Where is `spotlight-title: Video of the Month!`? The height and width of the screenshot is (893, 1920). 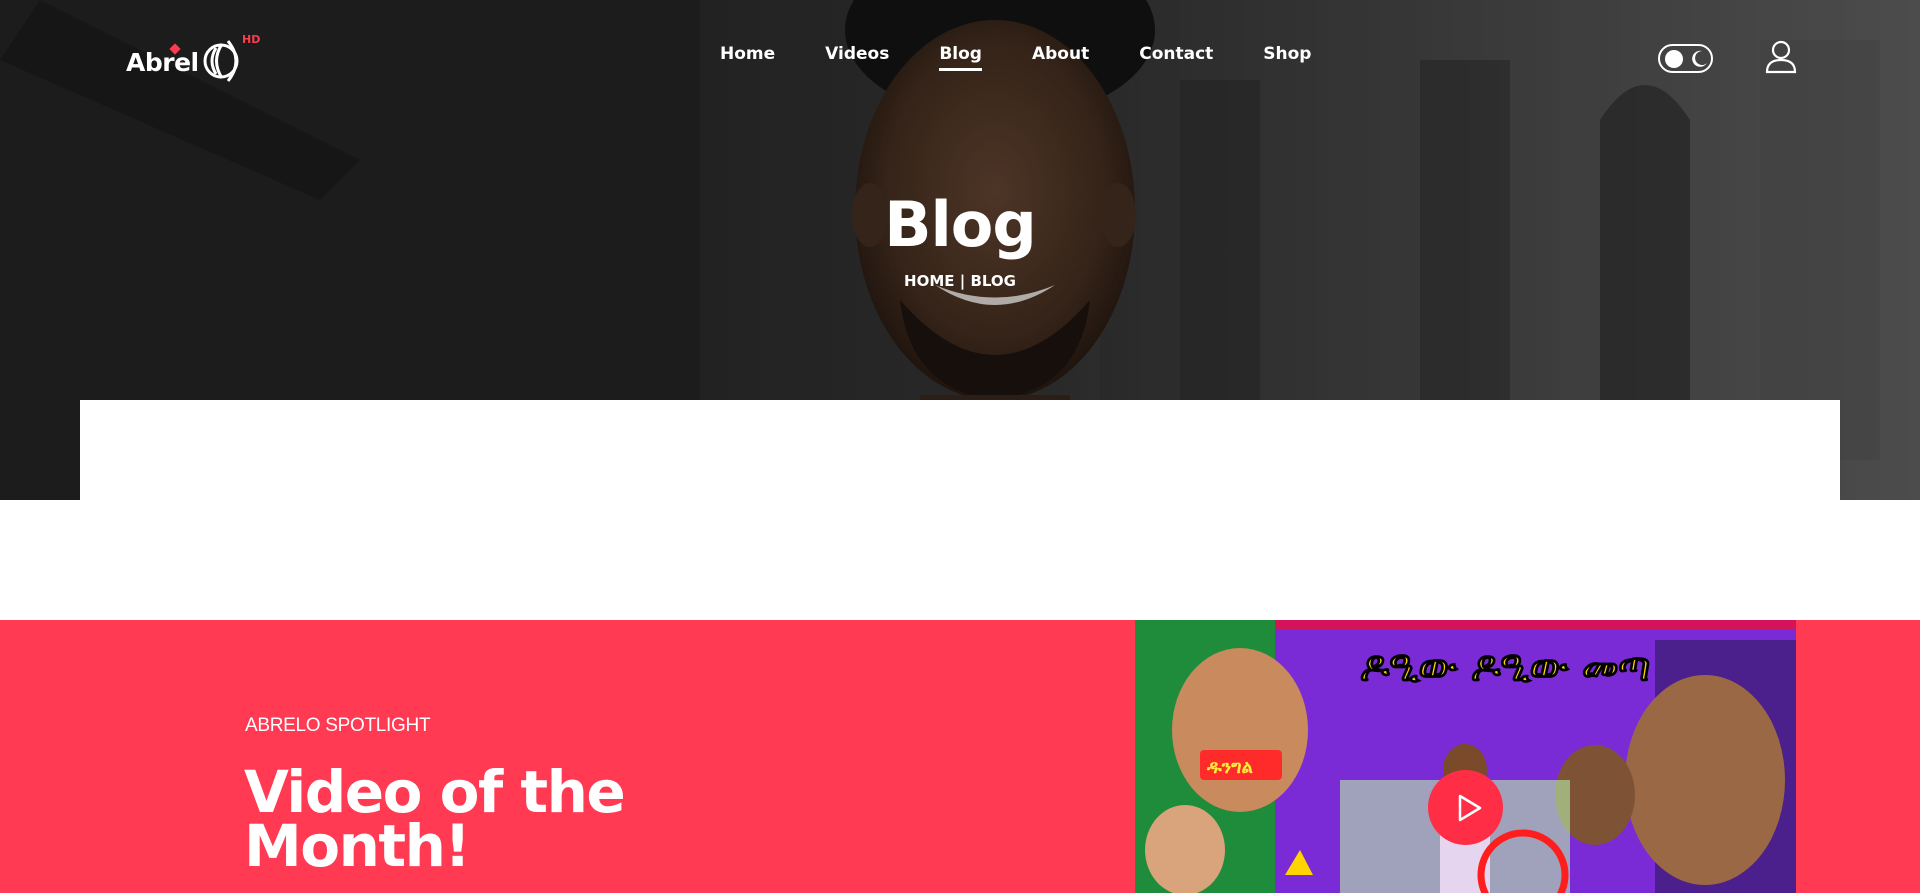 spotlight-title: Video of the Month! is located at coordinates (504, 819).